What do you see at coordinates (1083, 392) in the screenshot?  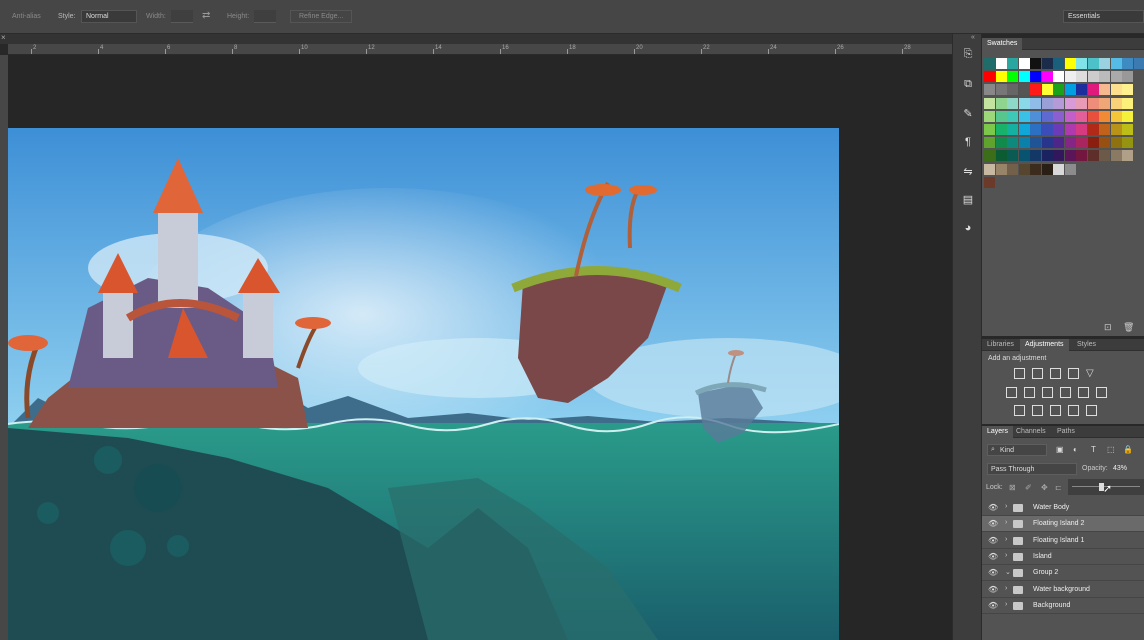 I see `channel-mixer-icon` at bounding box center [1083, 392].